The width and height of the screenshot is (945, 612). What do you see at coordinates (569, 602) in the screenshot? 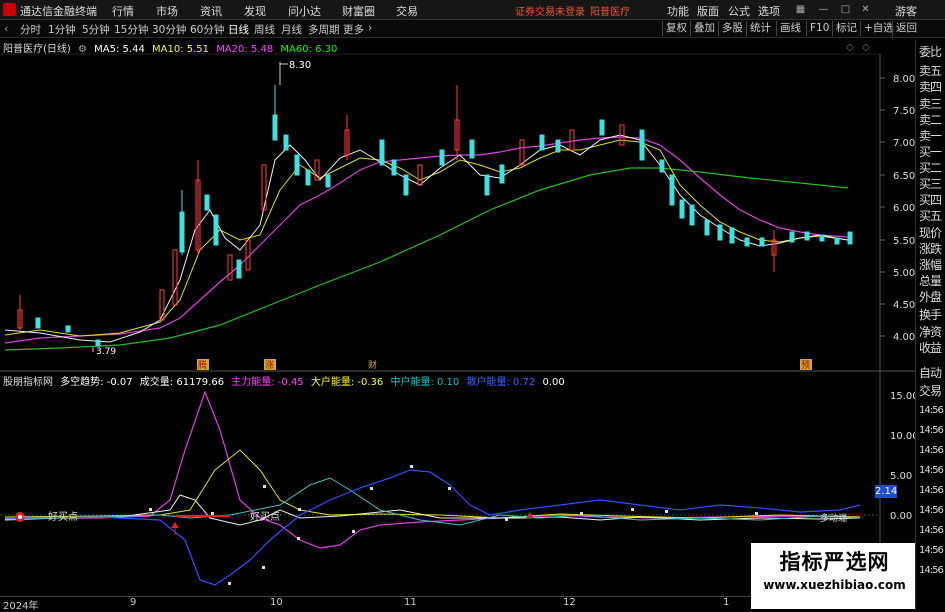
I see `x-tick-12: 12` at bounding box center [569, 602].